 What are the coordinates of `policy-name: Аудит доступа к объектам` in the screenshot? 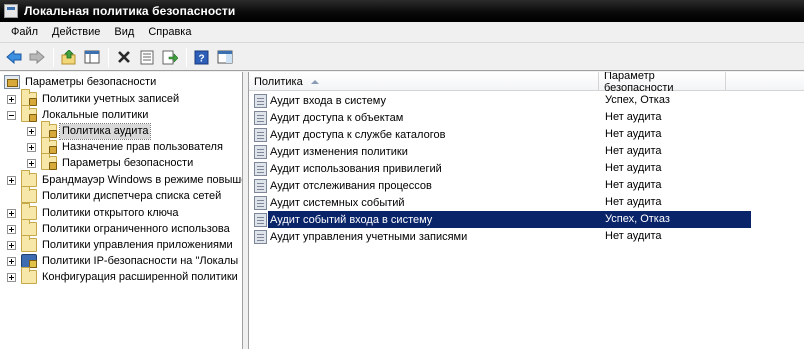 It's located at (337, 117).